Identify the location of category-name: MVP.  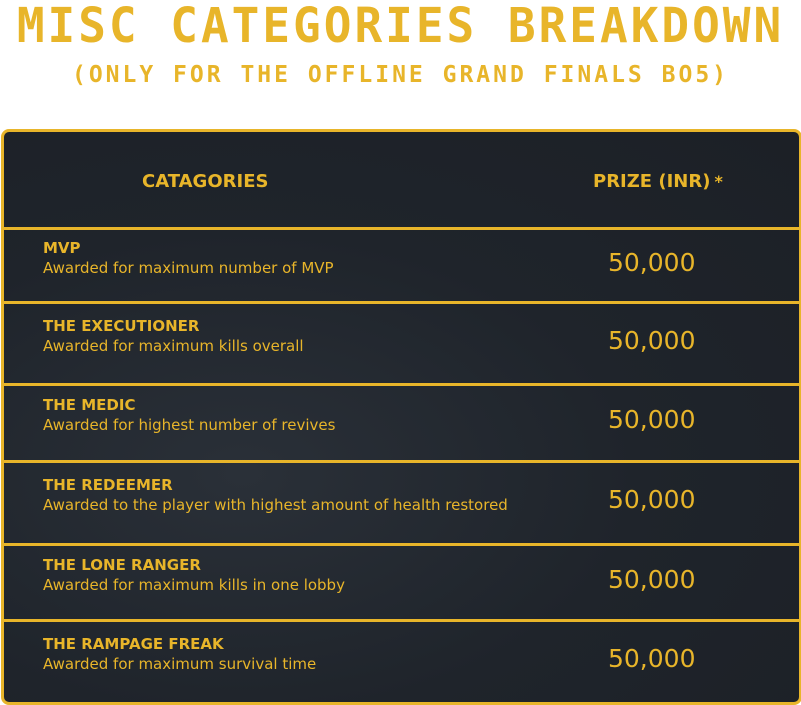
(62, 247).